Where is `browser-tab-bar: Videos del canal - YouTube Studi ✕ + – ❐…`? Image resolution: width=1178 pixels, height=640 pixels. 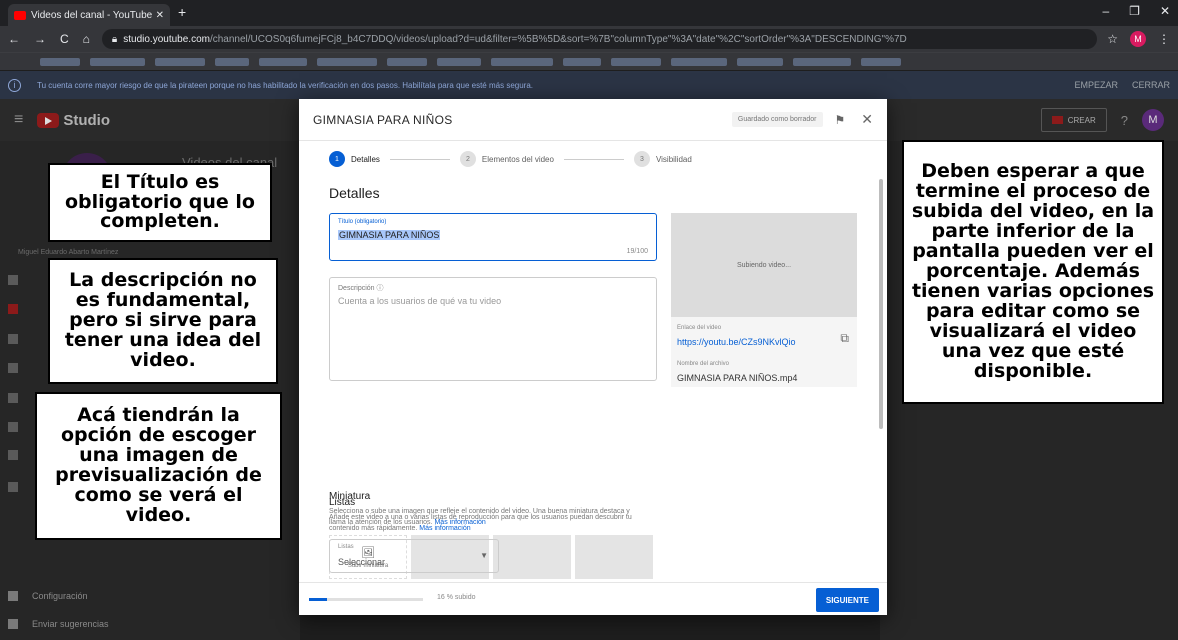 browser-tab-bar: Videos del canal - YouTube Studi ✕ + – ❐… is located at coordinates (589, 13).